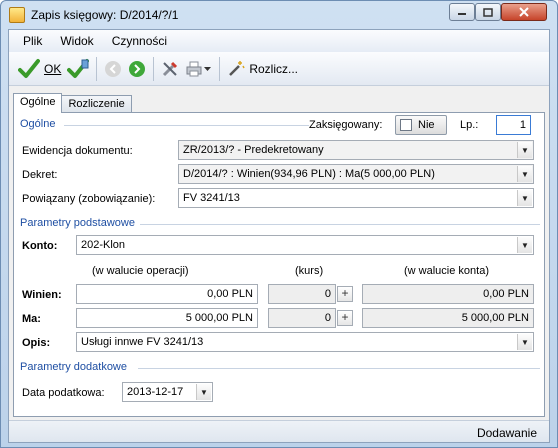 The width and height of the screenshot is (558, 448). Describe the element at coordinates (309, 271) in the screenshot. I see `col-header-kurs: (kurs)` at that location.